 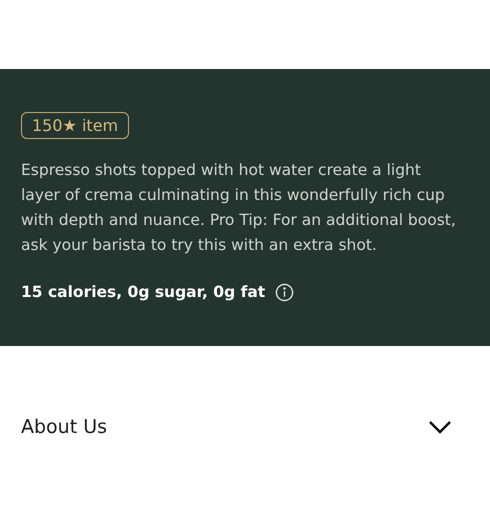 What do you see at coordinates (284, 292) in the screenshot?
I see `info-icon` at bounding box center [284, 292].